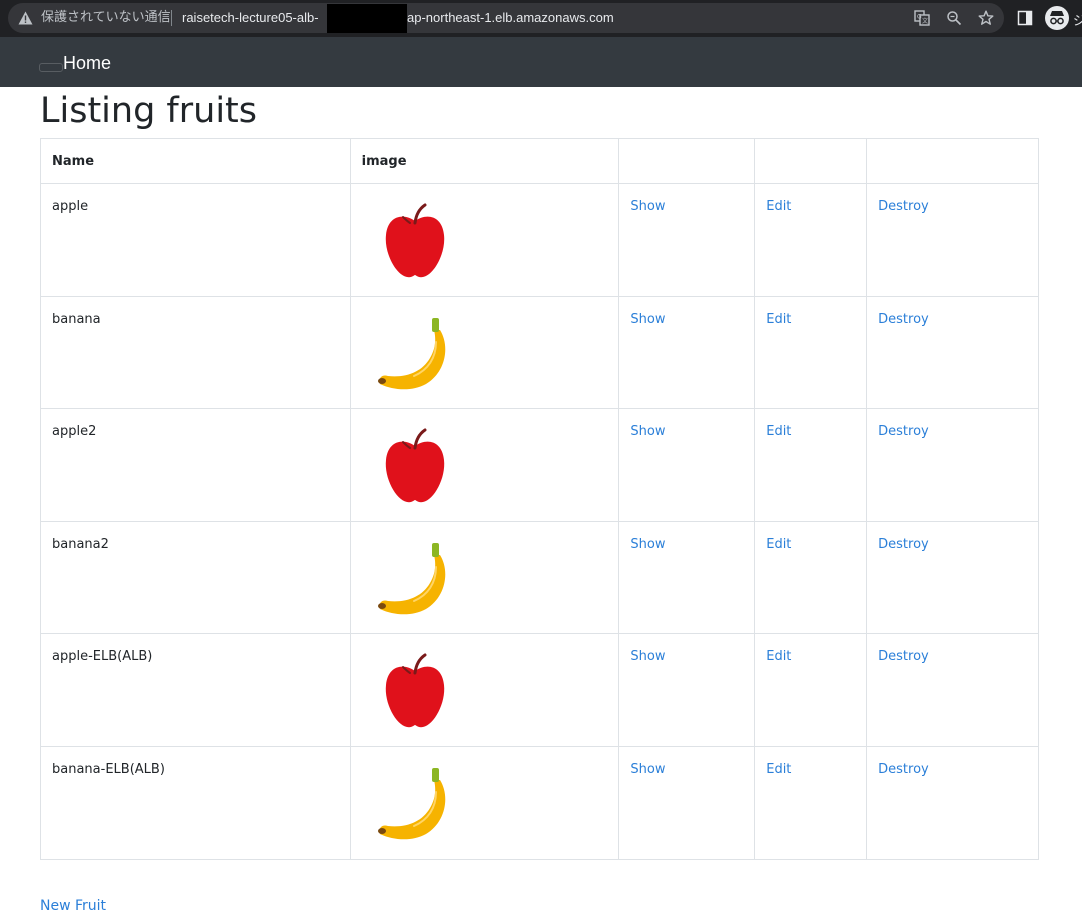  What do you see at coordinates (25, 18) in the screenshot?
I see `warning-icon` at bounding box center [25, 18].